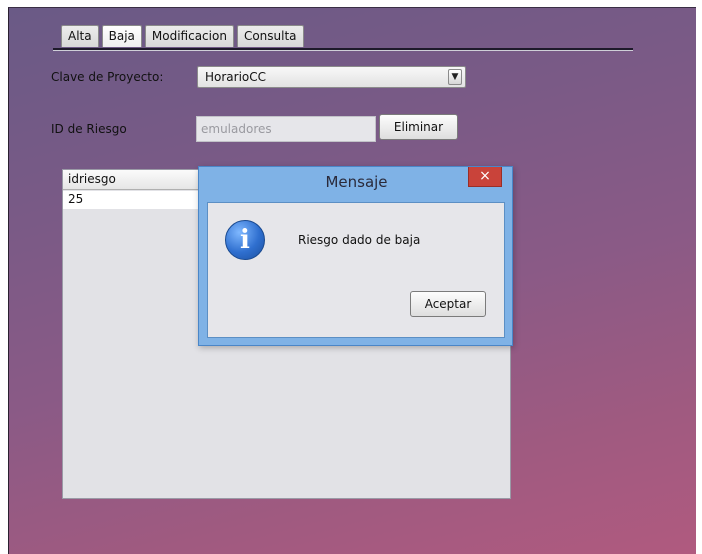 The width and height of the screenshot is (702, 554). Describe the element at coordinates (80, 36) in the screenshot. I see `tab-alta: Alta` at that location.